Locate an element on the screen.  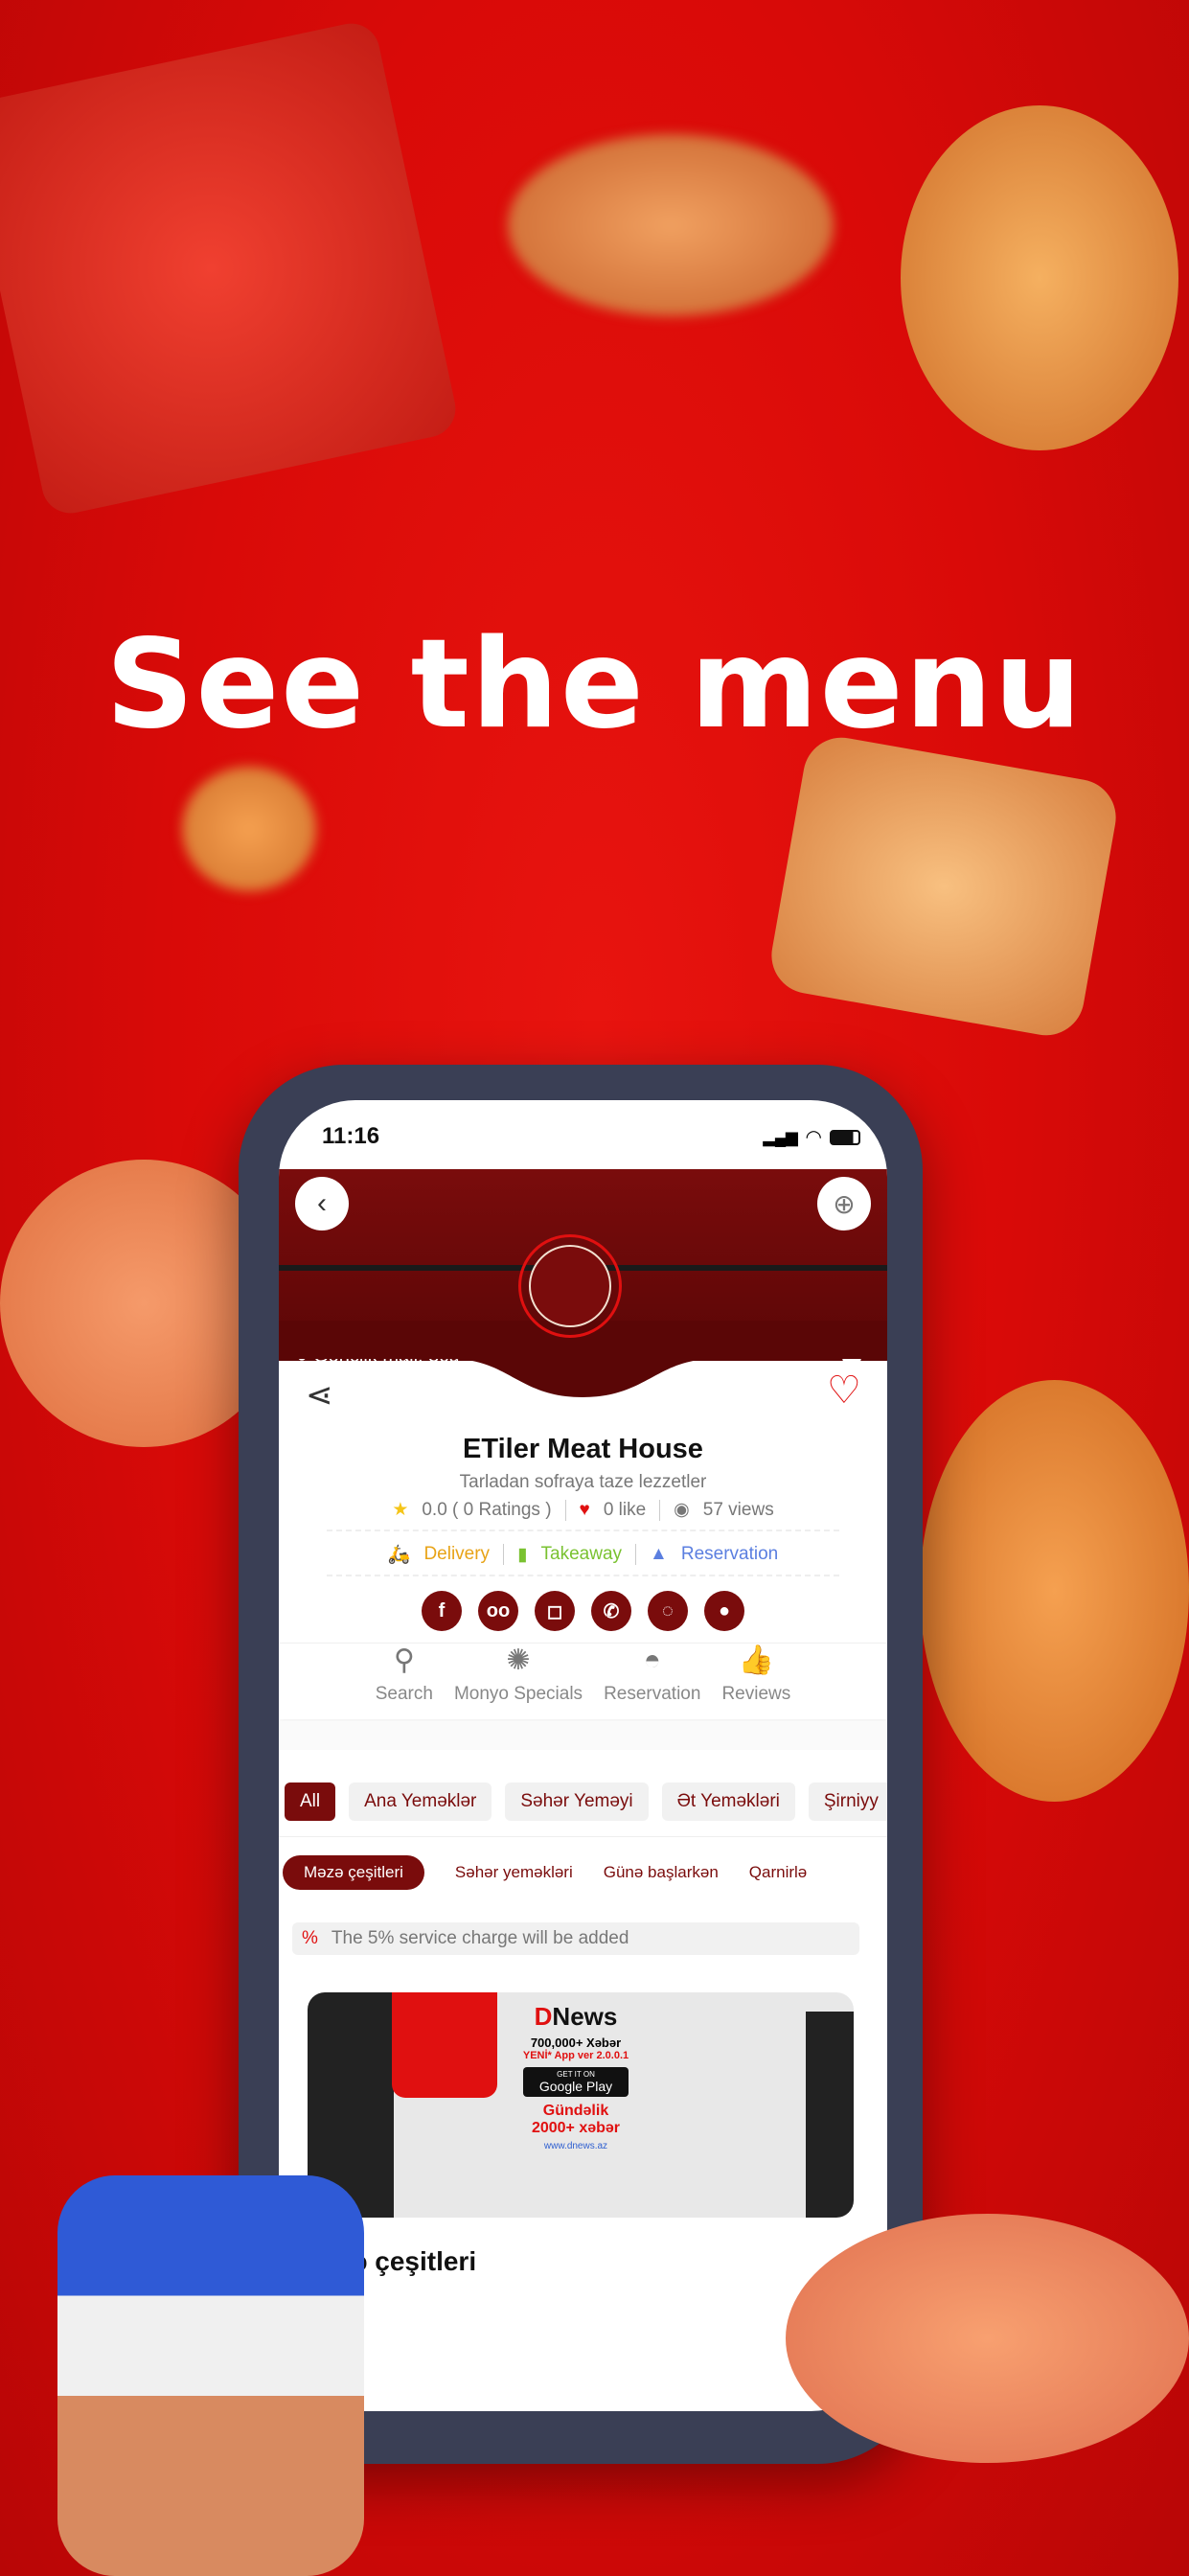
phone-icon: ✆ is located at coordinates (611, 1611).